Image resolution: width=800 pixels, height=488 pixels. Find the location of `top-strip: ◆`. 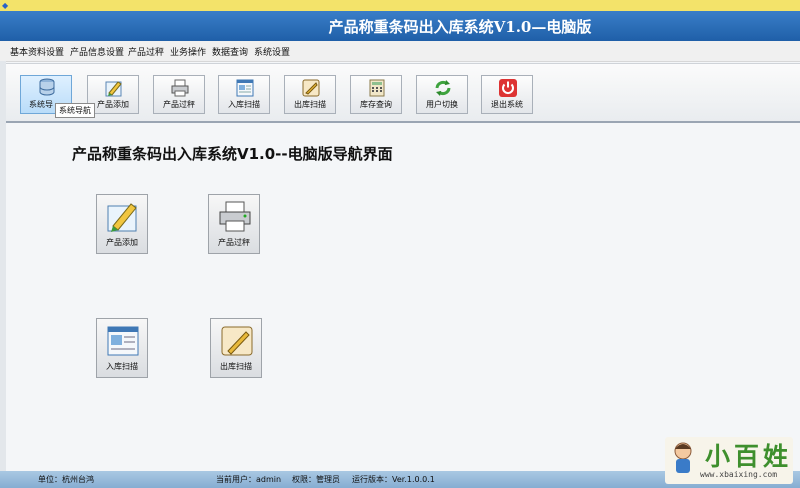

top-strip: ◆ is located at coordinates (400, 5).